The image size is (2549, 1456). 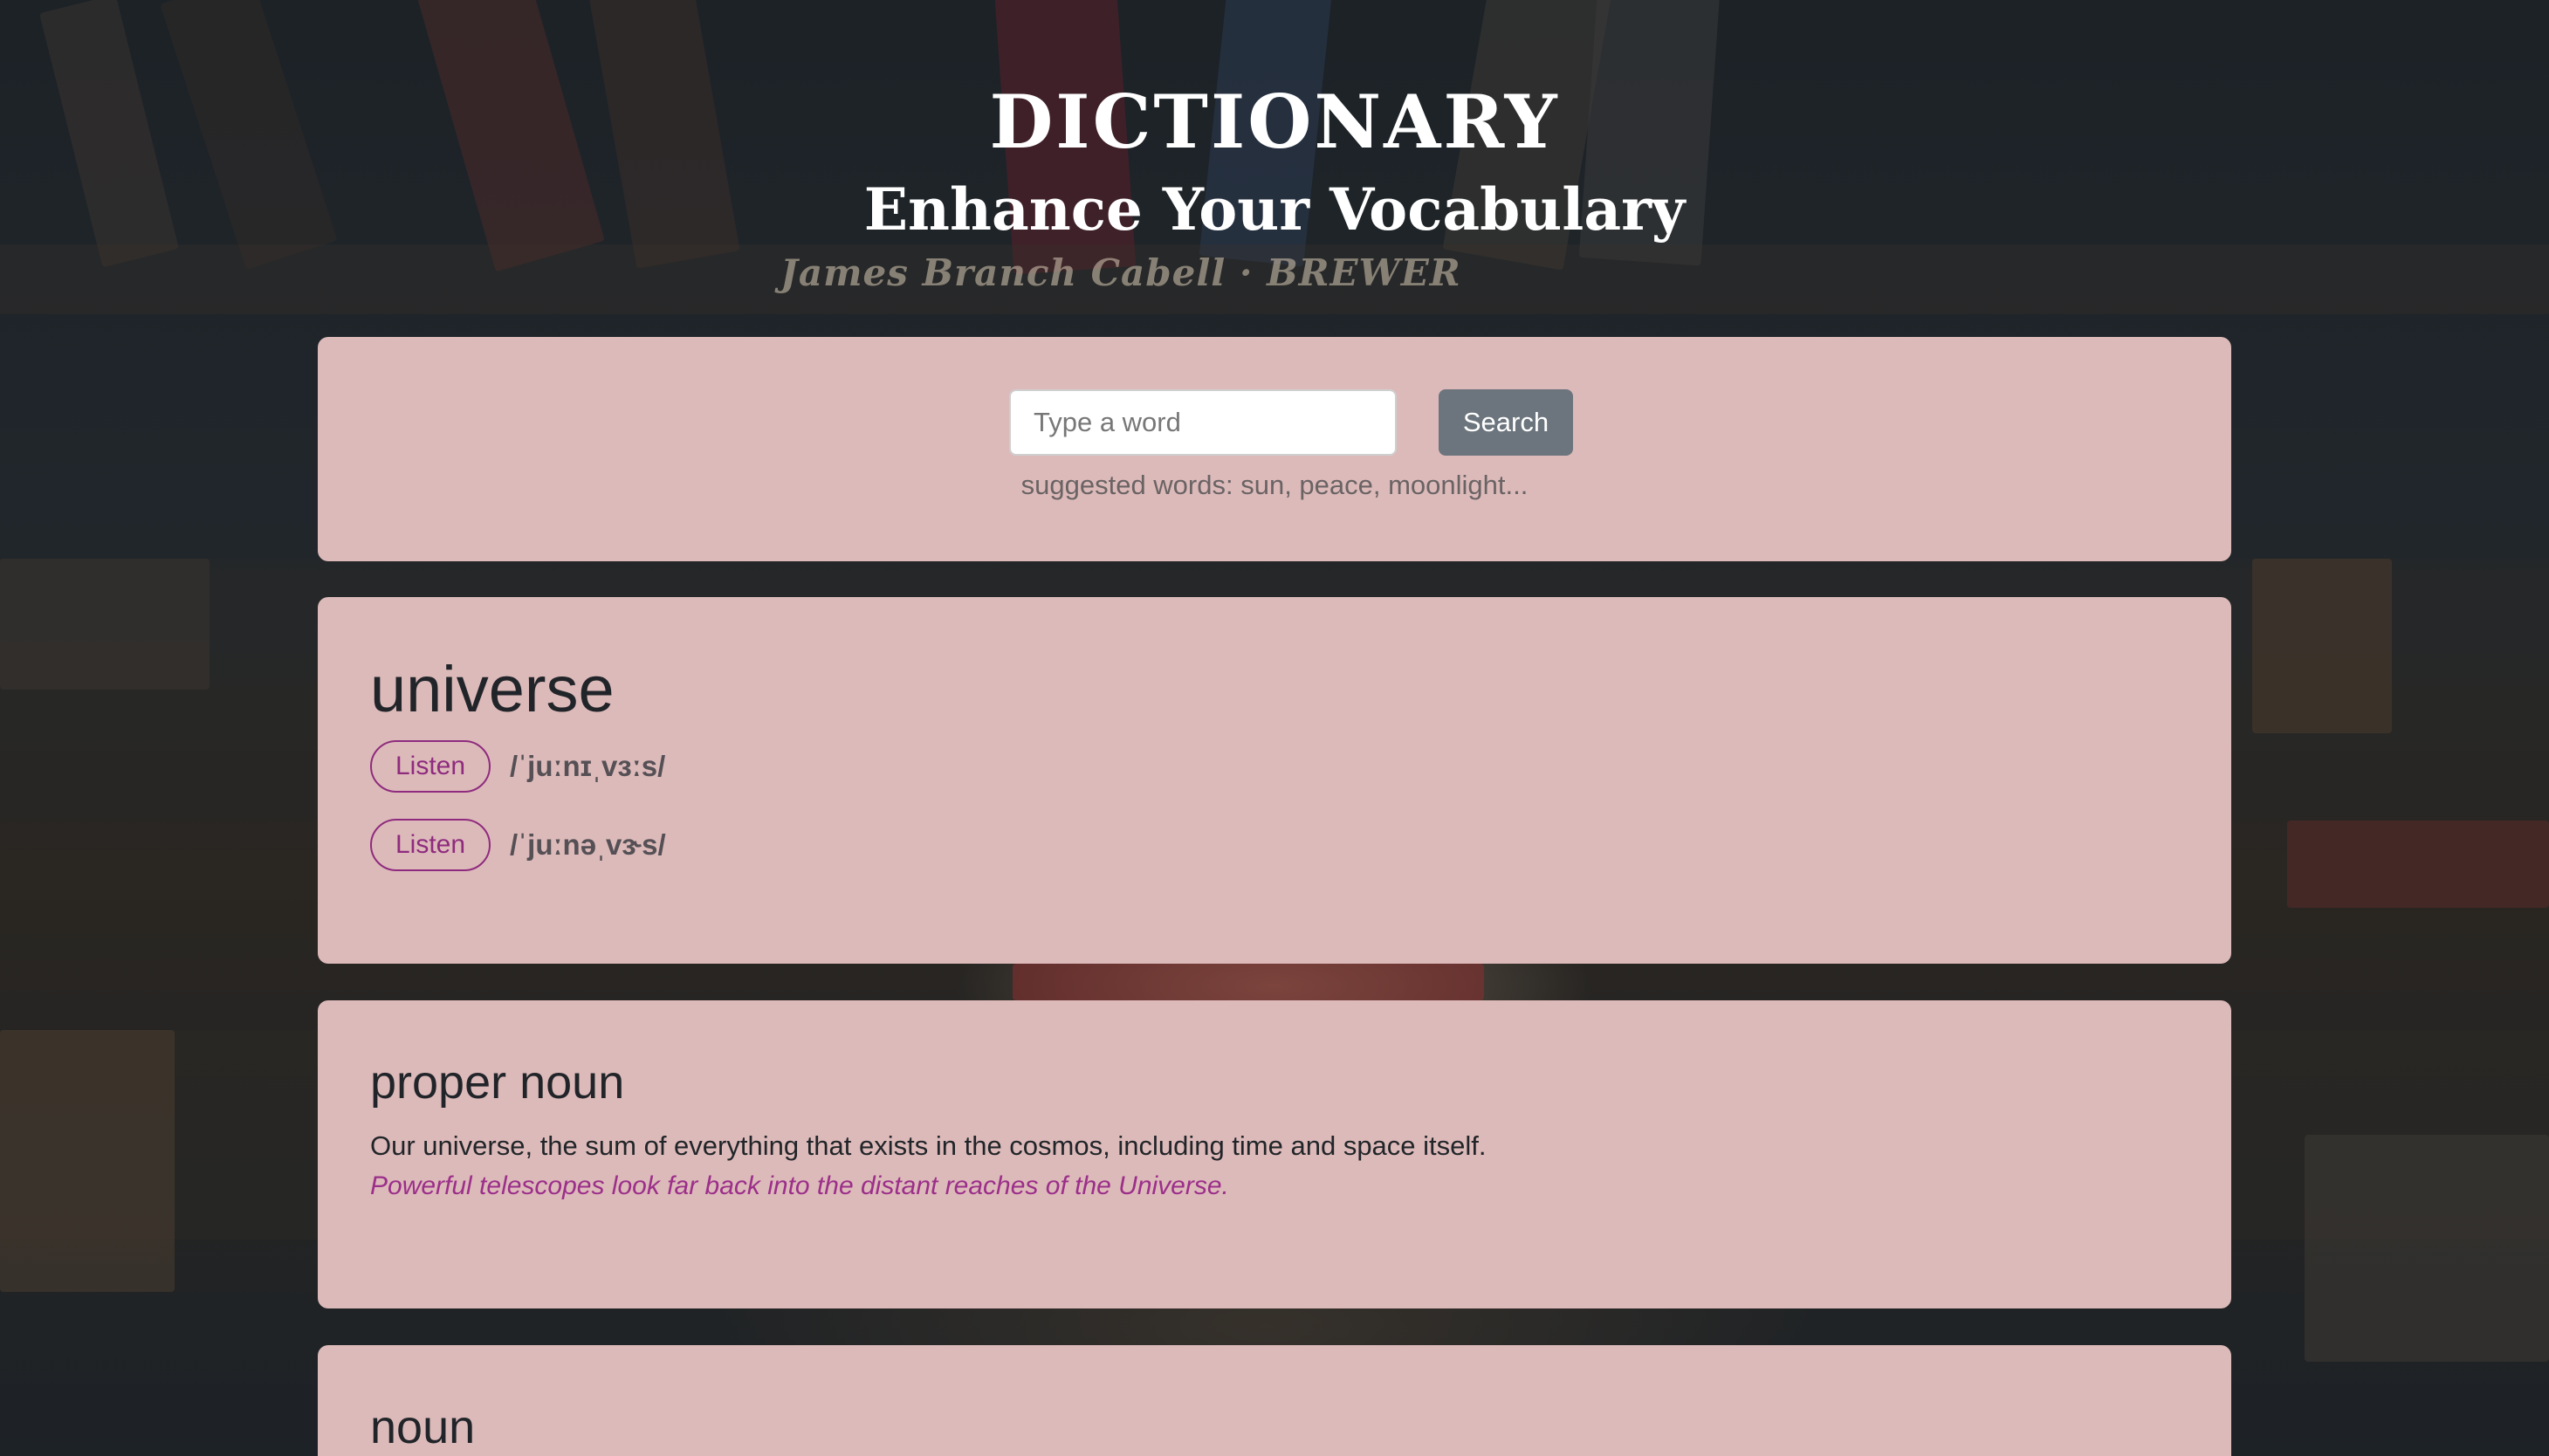 I want to click on part-of-speech-heading: noun, so click(x=423, y=1427).